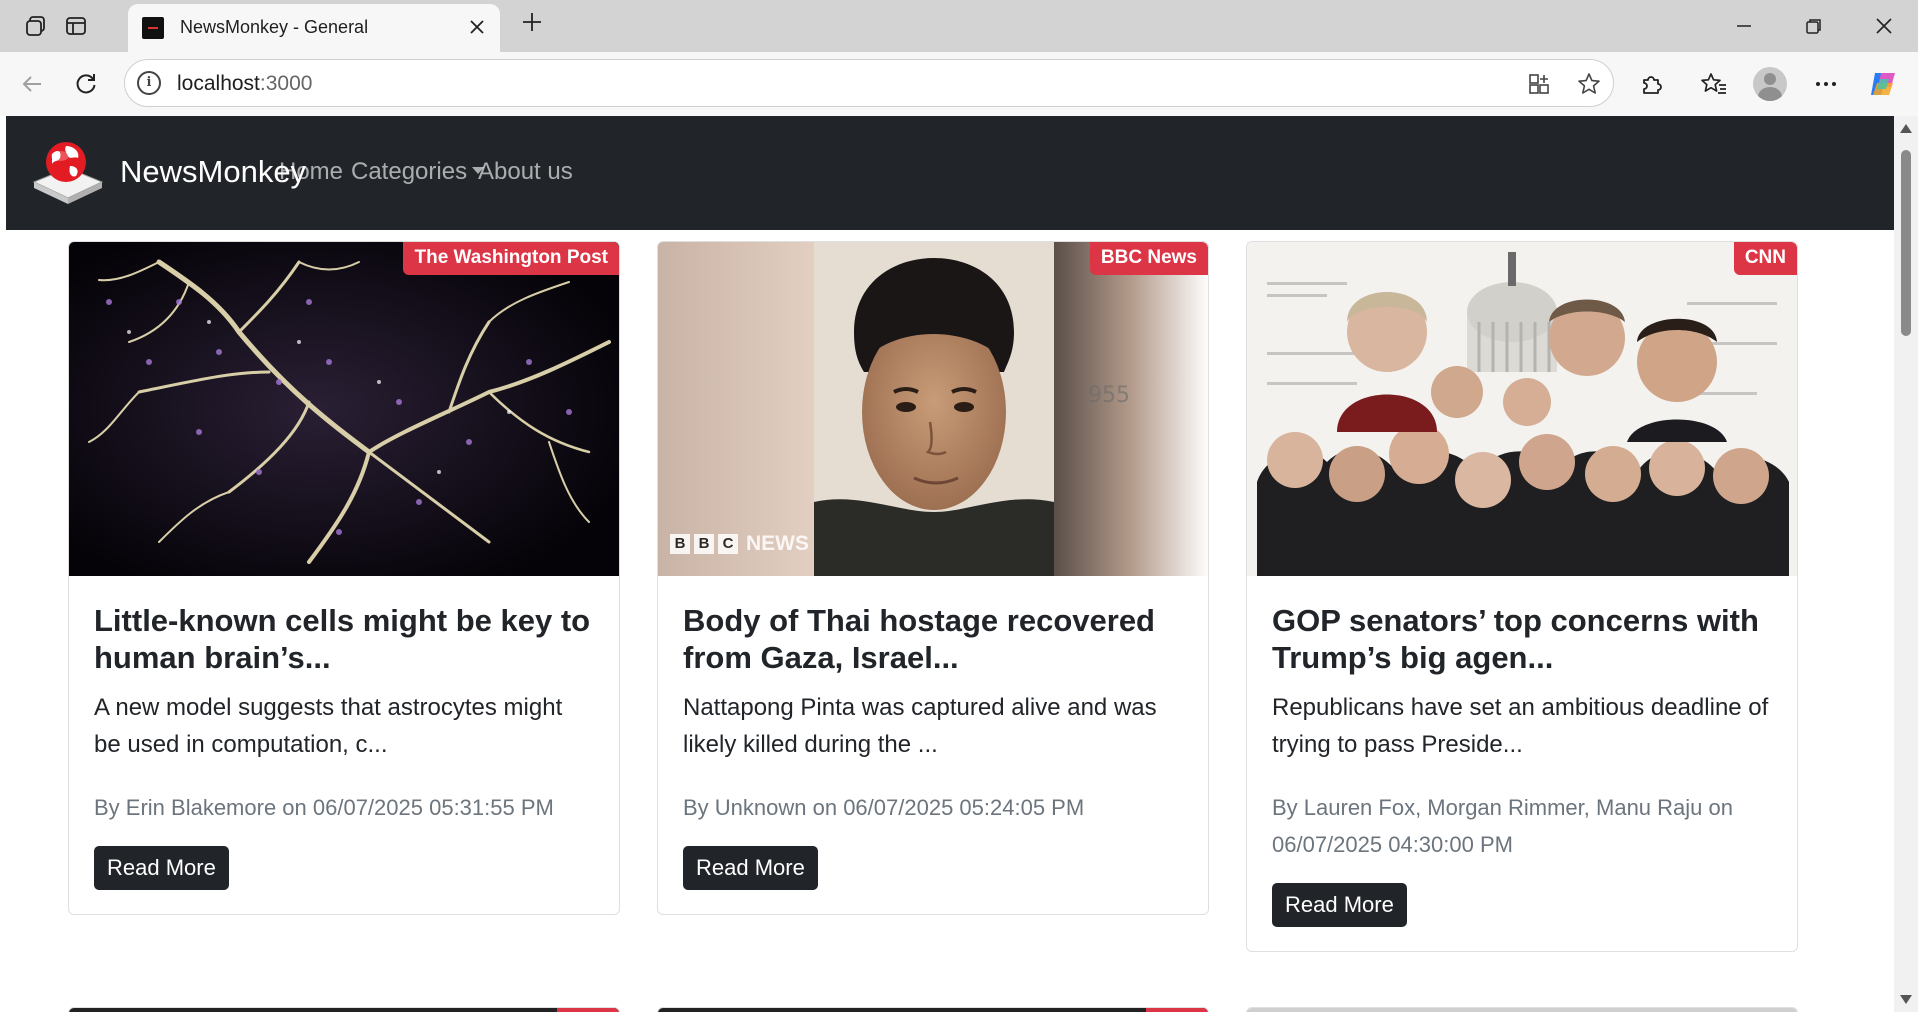  What do you see at coordinates (525, 172) in the screenshot?
I see `nav-about-link: About us` at bounding box center [525, 172].